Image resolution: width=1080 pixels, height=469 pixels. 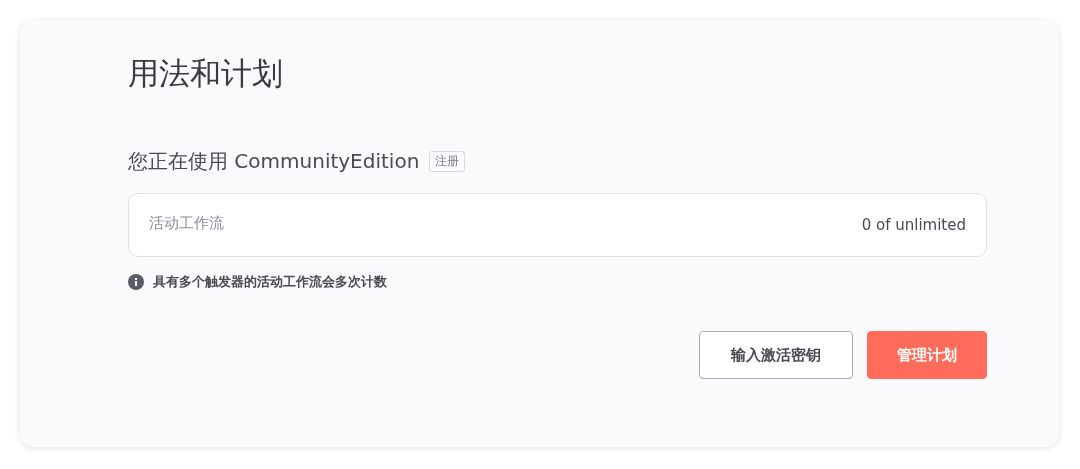 What do you see at coordinates (270, 282) in the screenshot?
I see `note-text: 具有多个触发器的活动工作流会多次计数` at bounding box center [270, 282].